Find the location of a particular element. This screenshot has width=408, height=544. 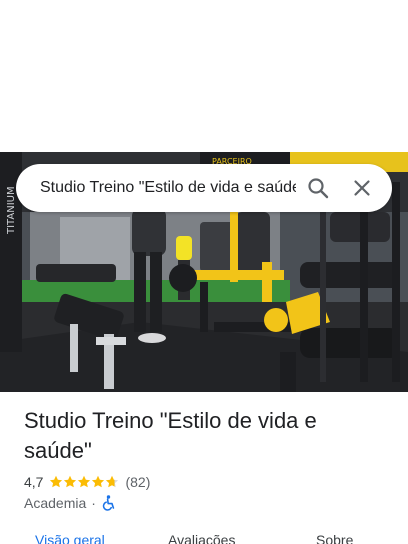

place-tabs: Visão geral Avaliações Sobre is located at coordinates (204, 536).